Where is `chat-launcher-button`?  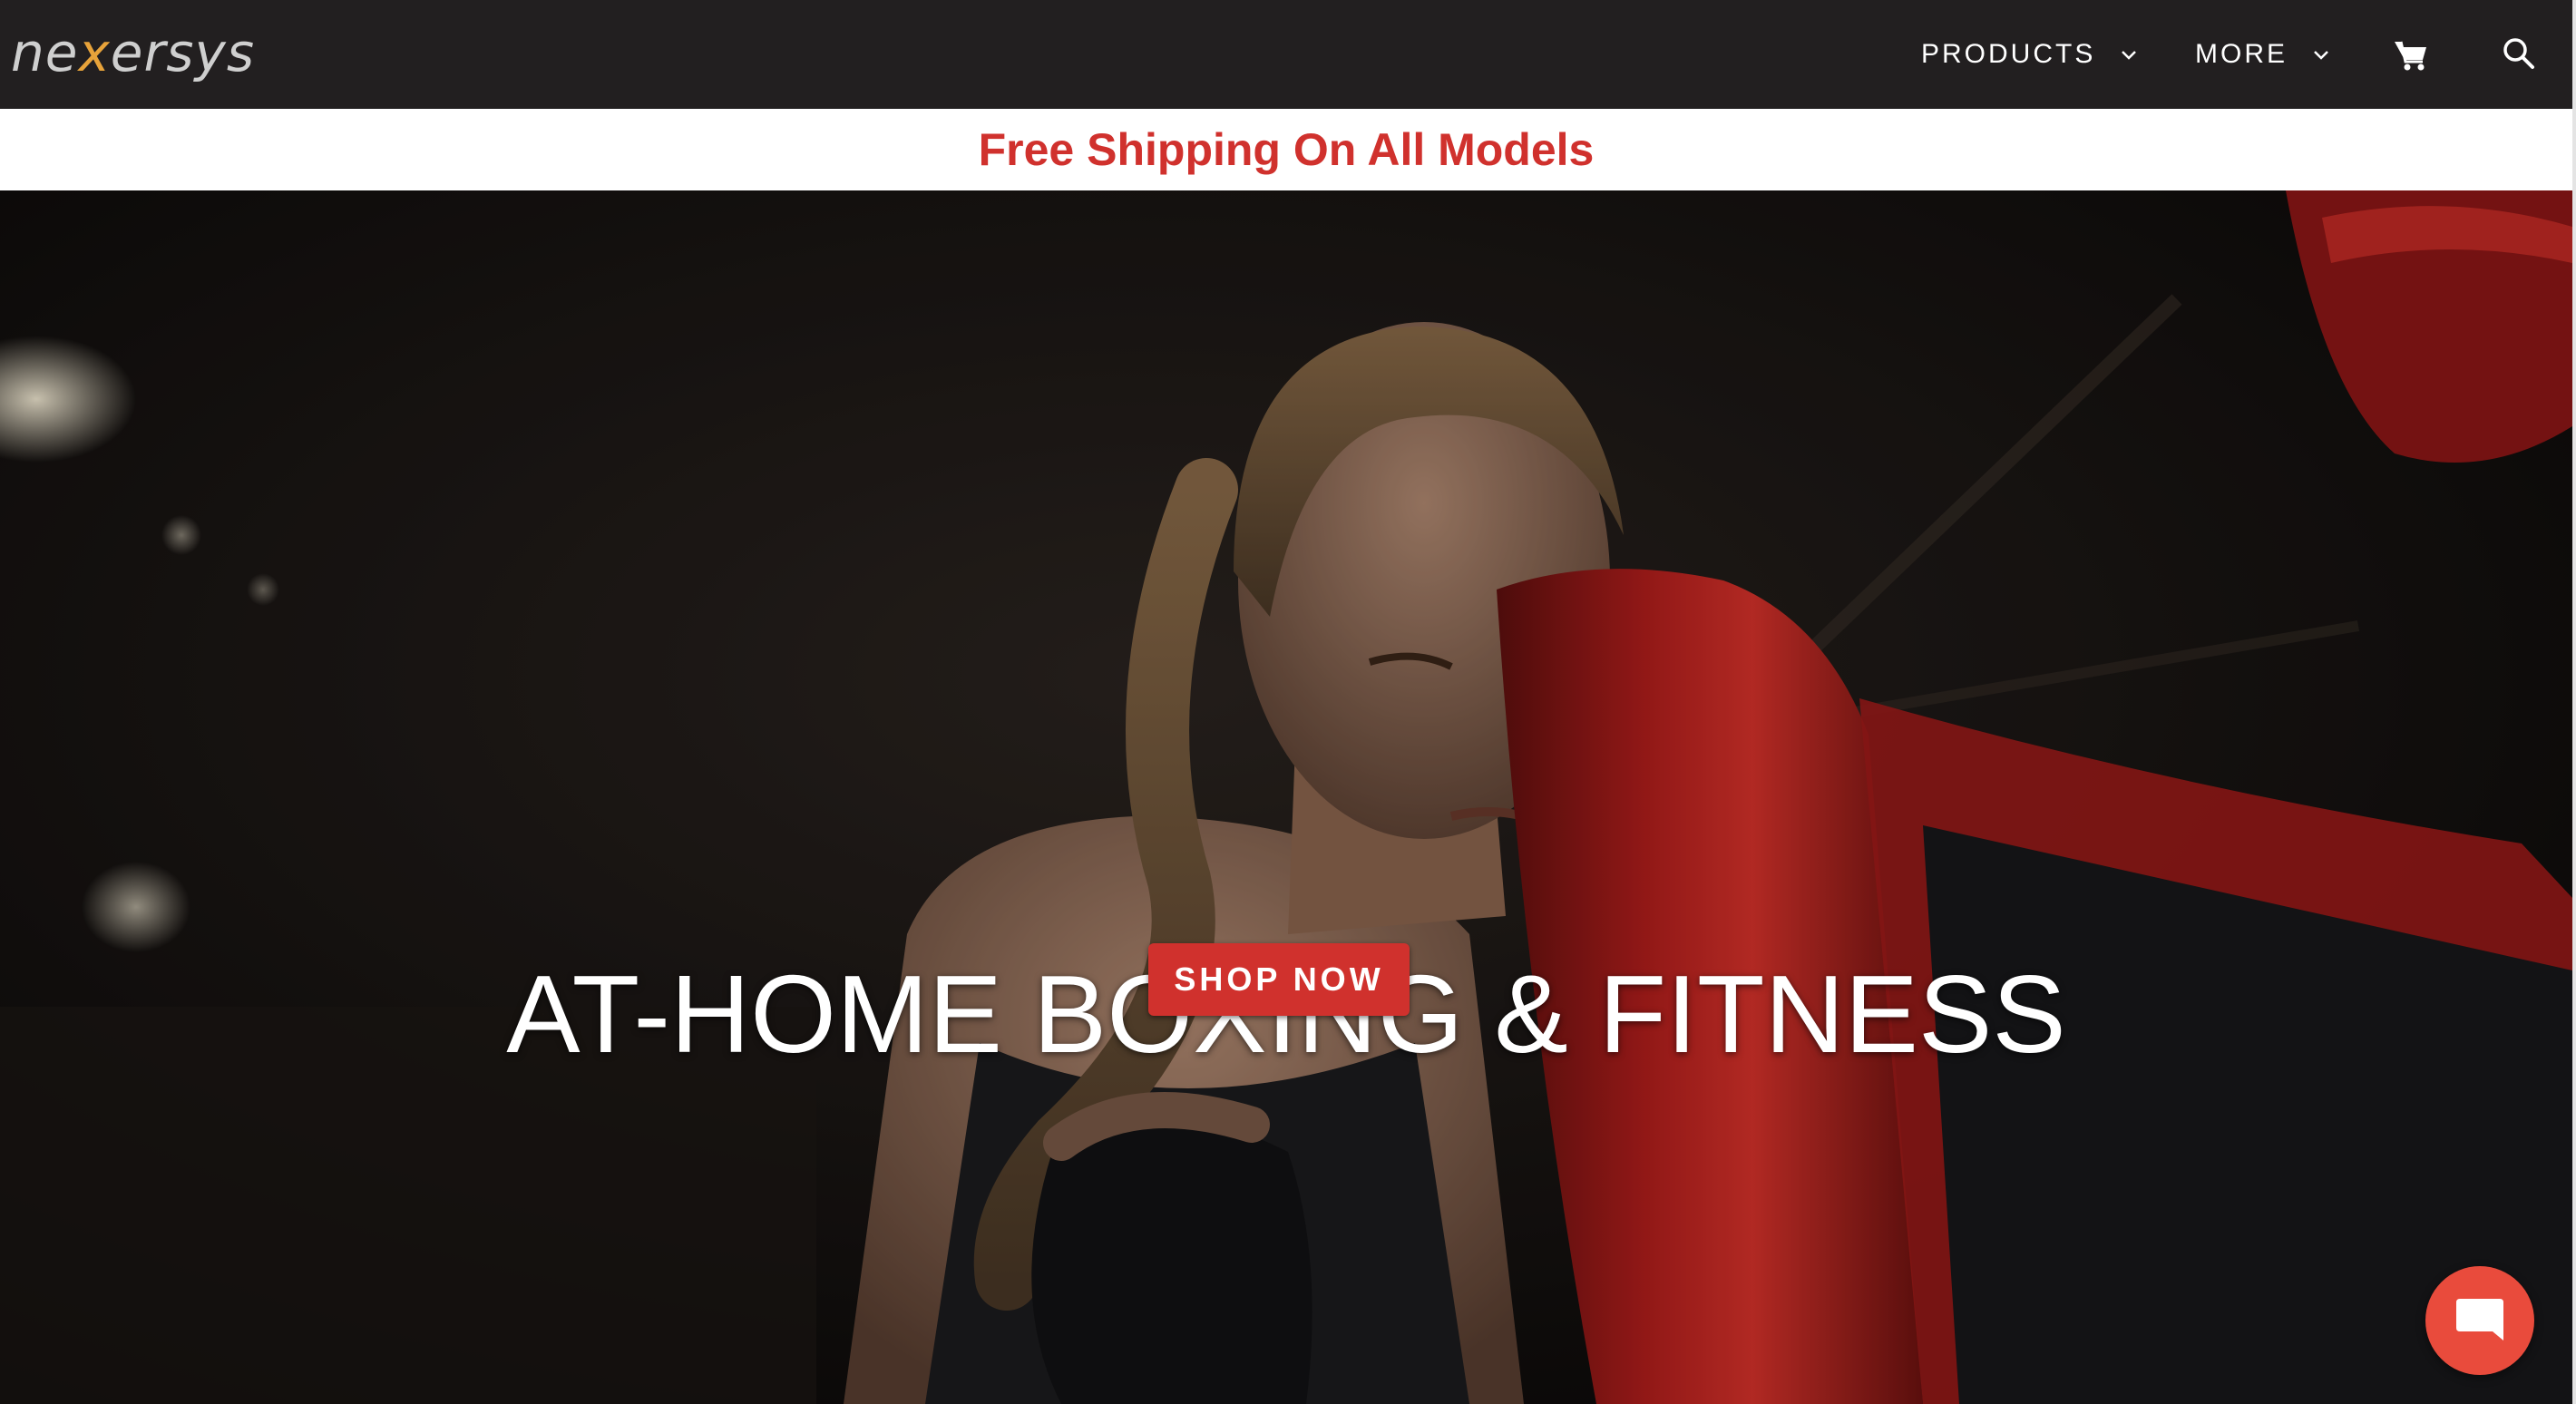
chat-launcher-button is located at coordinates (2479, 1320).